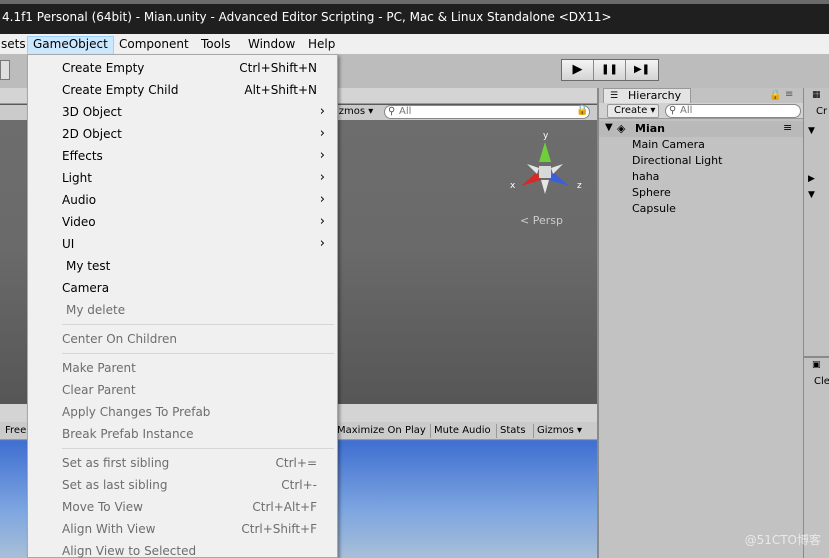  I want to click on hierarchy-item-capsule: Capsule, so click(654, 208).